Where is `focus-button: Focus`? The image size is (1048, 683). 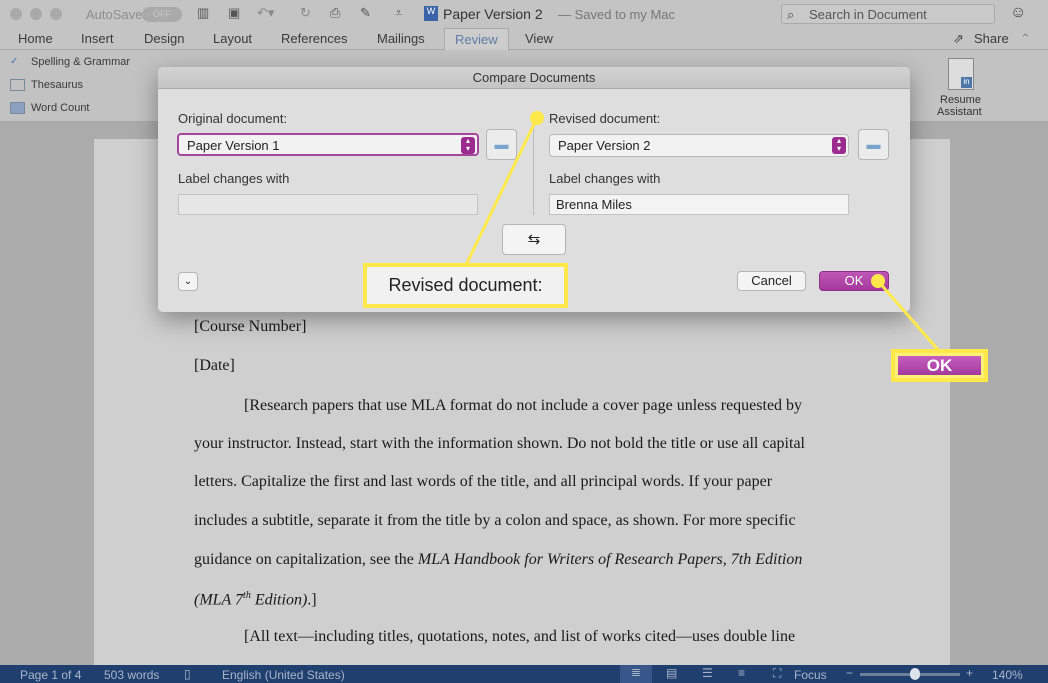
focus-button: Focus is located at coordinates (810, 675).